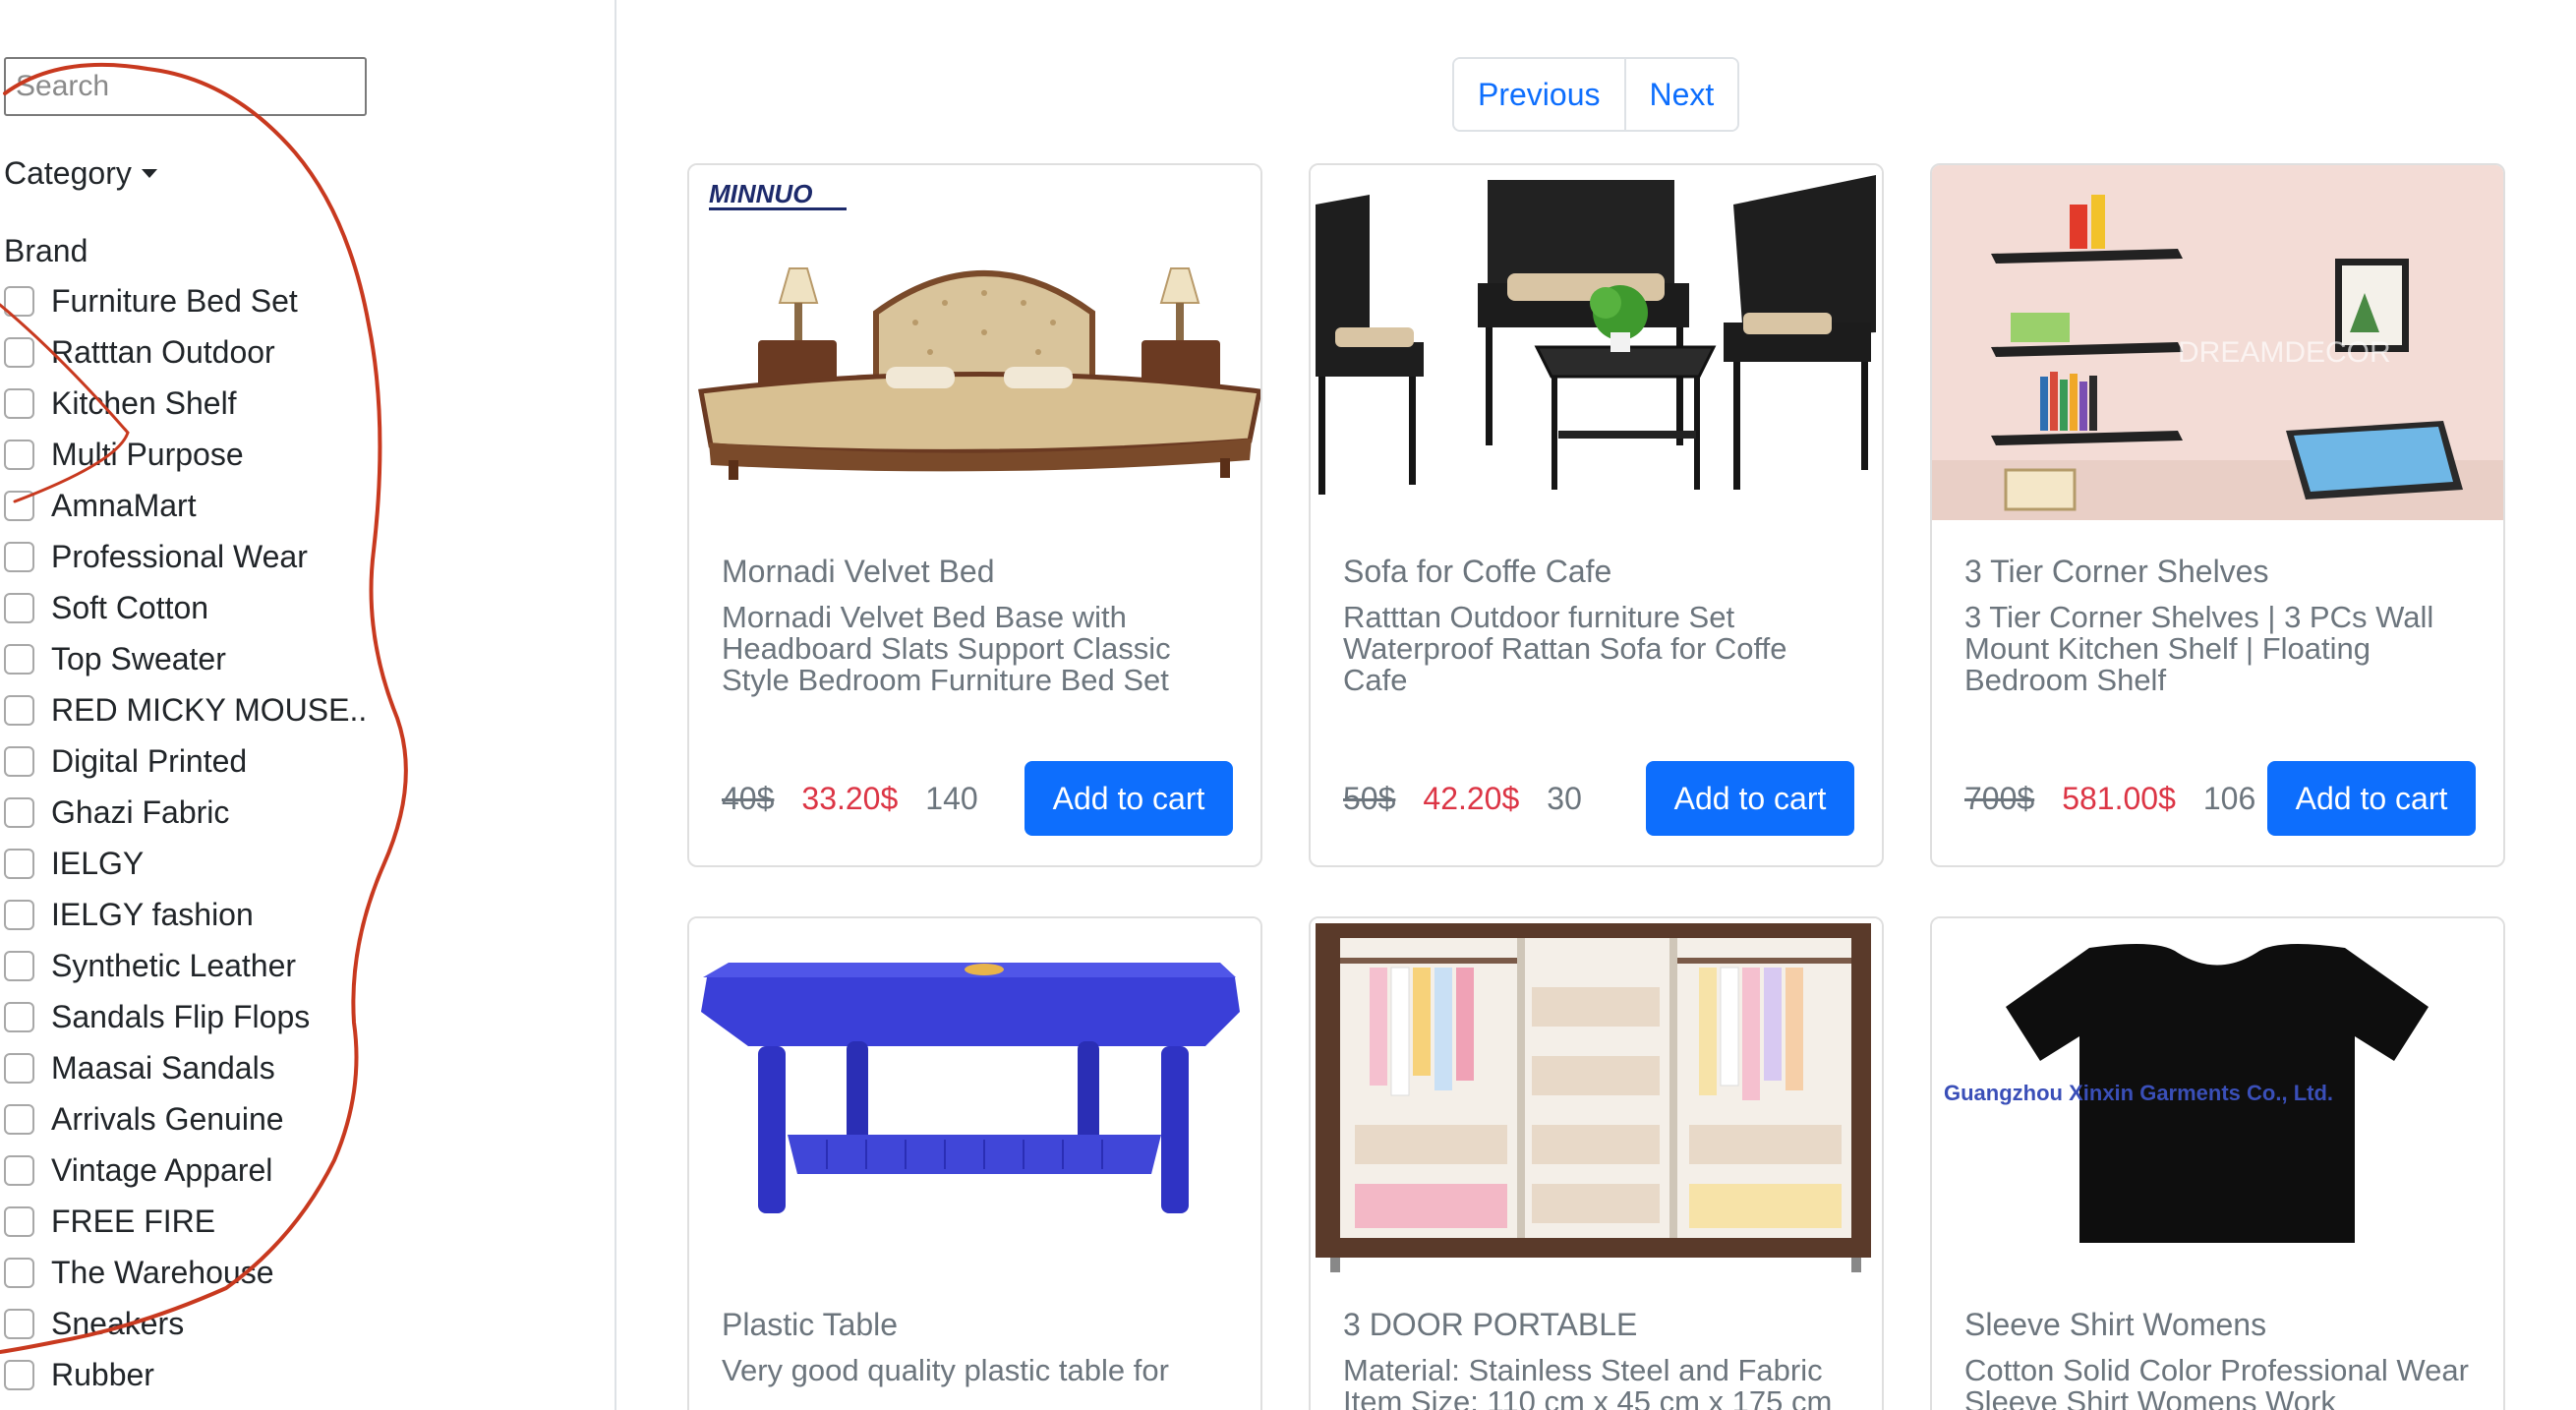 This screenshot has height=1410, width=2576. Describe the element at coordinates (2116, 572) in the screenshot. I see `product-title: 3 Tier Corner Shelves` at that location.